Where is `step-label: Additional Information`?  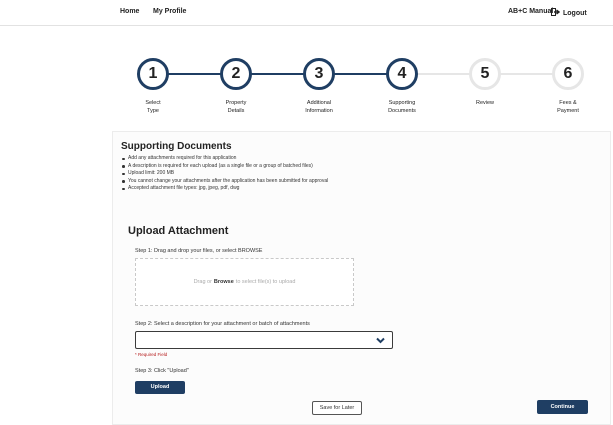 step-label: Additional Information is located at coordinates (319, 107).